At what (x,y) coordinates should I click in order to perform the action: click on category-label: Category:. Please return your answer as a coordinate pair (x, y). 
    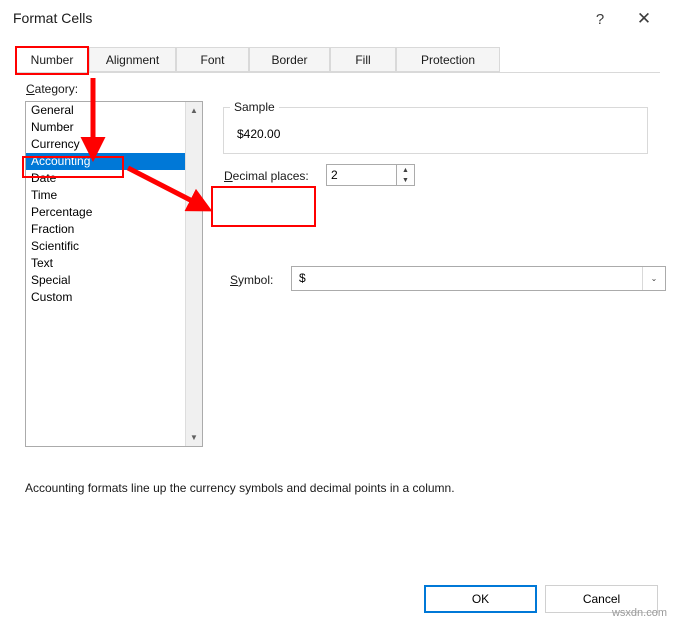
    Looking at the image, I should click on (52, 89).